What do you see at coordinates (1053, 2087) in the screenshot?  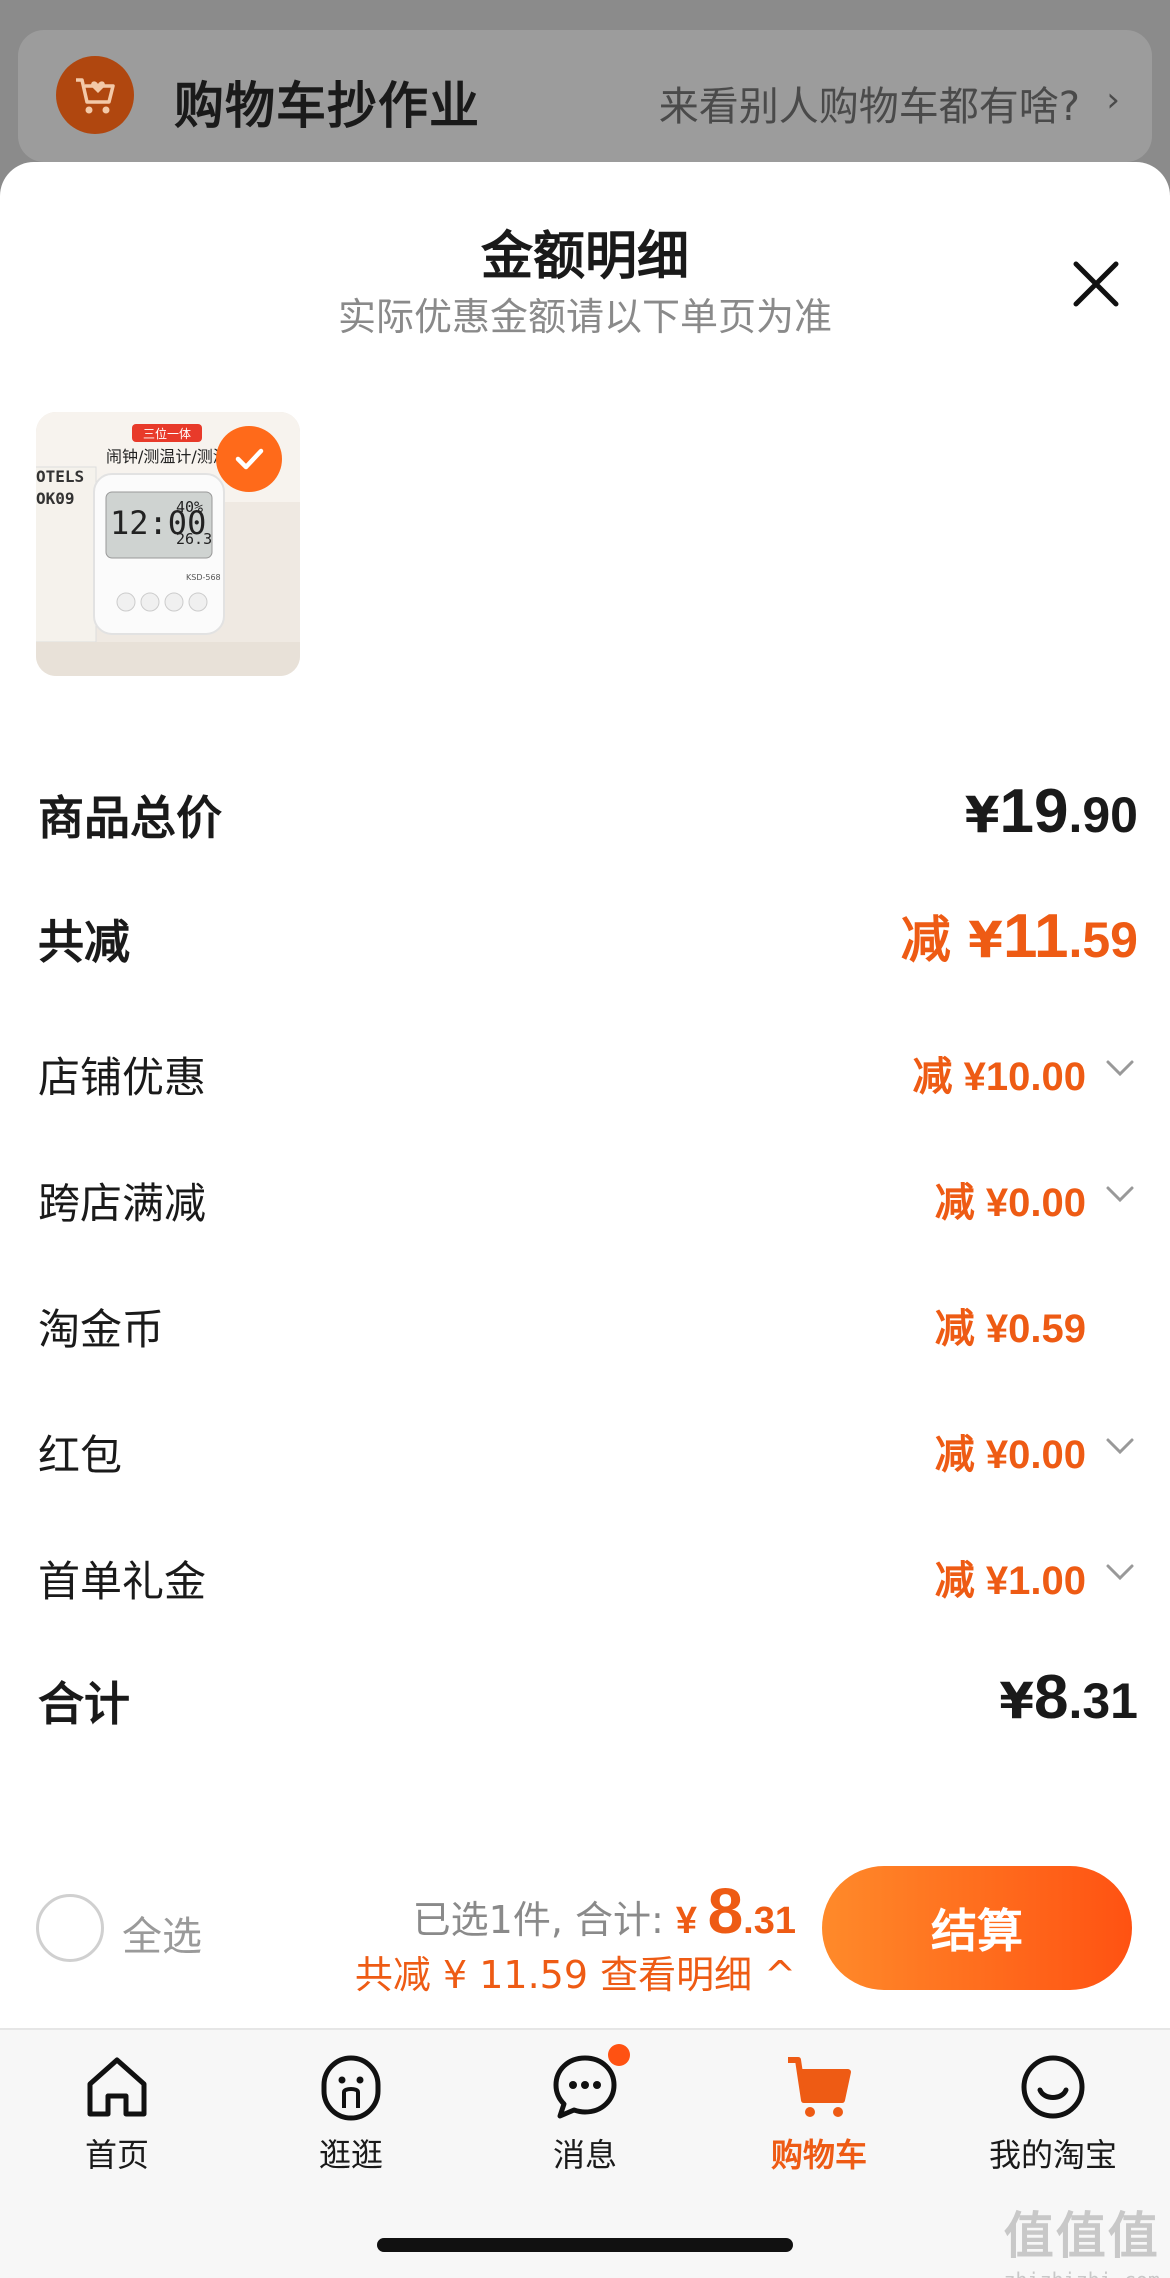 I see `profile-icon` at bounding box center [1053, 2087].